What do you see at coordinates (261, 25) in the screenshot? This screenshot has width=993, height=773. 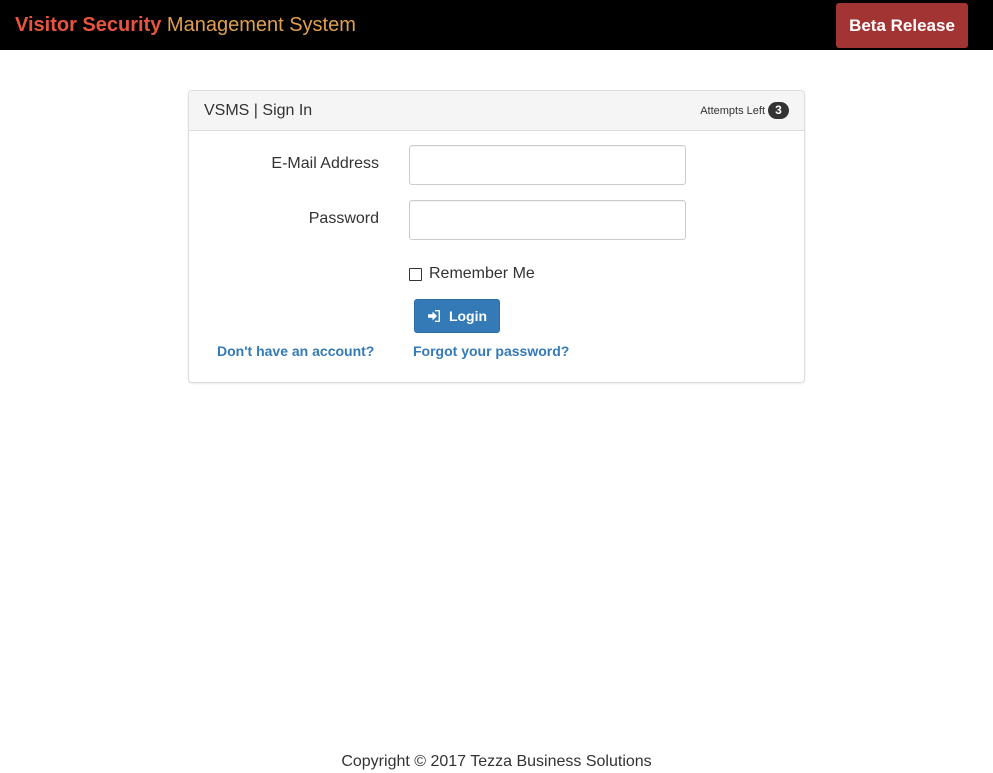 I see `brand-name-light: Management System` at bounding box center [261, 25].